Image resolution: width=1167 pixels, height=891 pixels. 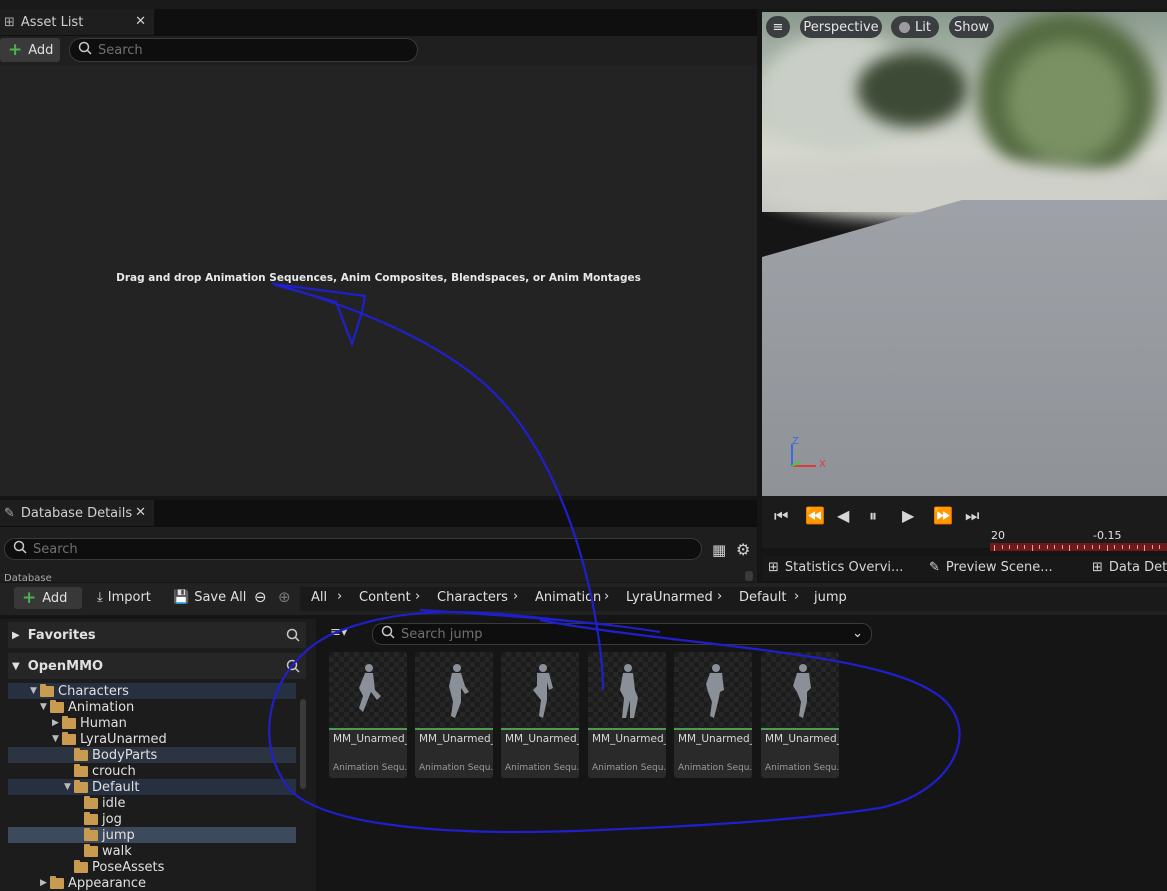 What do you see at coordinates (622, 634) in the screenshot?
I see `asset-search-input: Search jump ⌄` at bounding box center [622, 634].